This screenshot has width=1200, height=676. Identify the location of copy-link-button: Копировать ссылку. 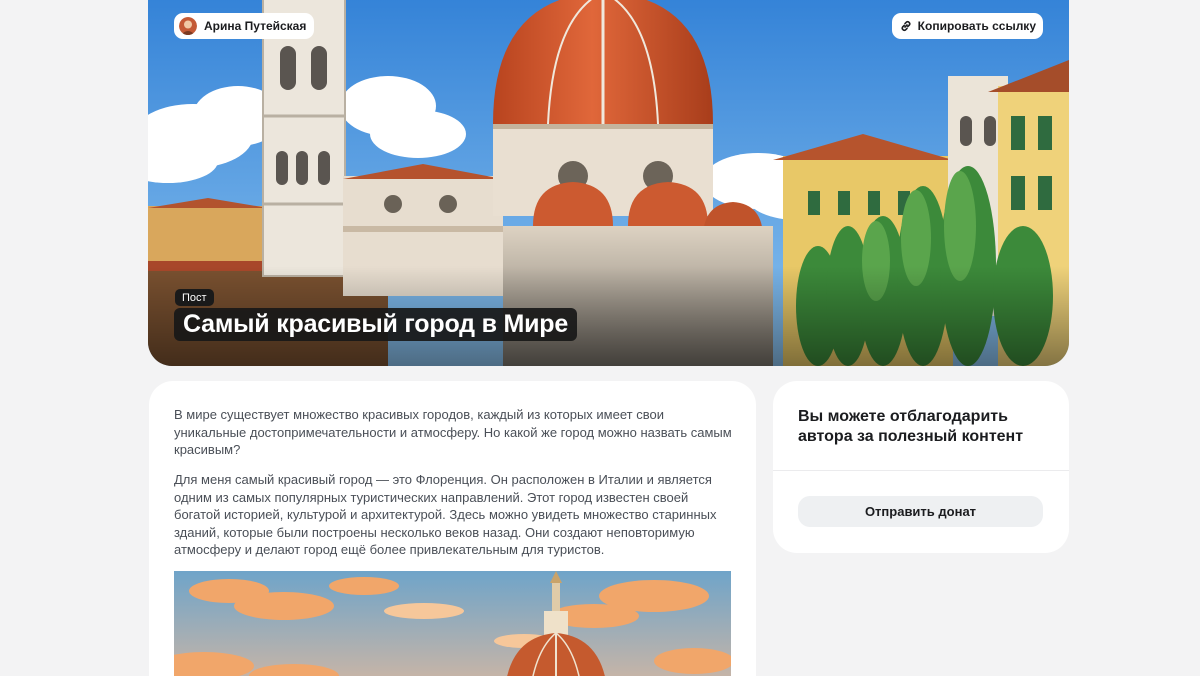
(967, 26).